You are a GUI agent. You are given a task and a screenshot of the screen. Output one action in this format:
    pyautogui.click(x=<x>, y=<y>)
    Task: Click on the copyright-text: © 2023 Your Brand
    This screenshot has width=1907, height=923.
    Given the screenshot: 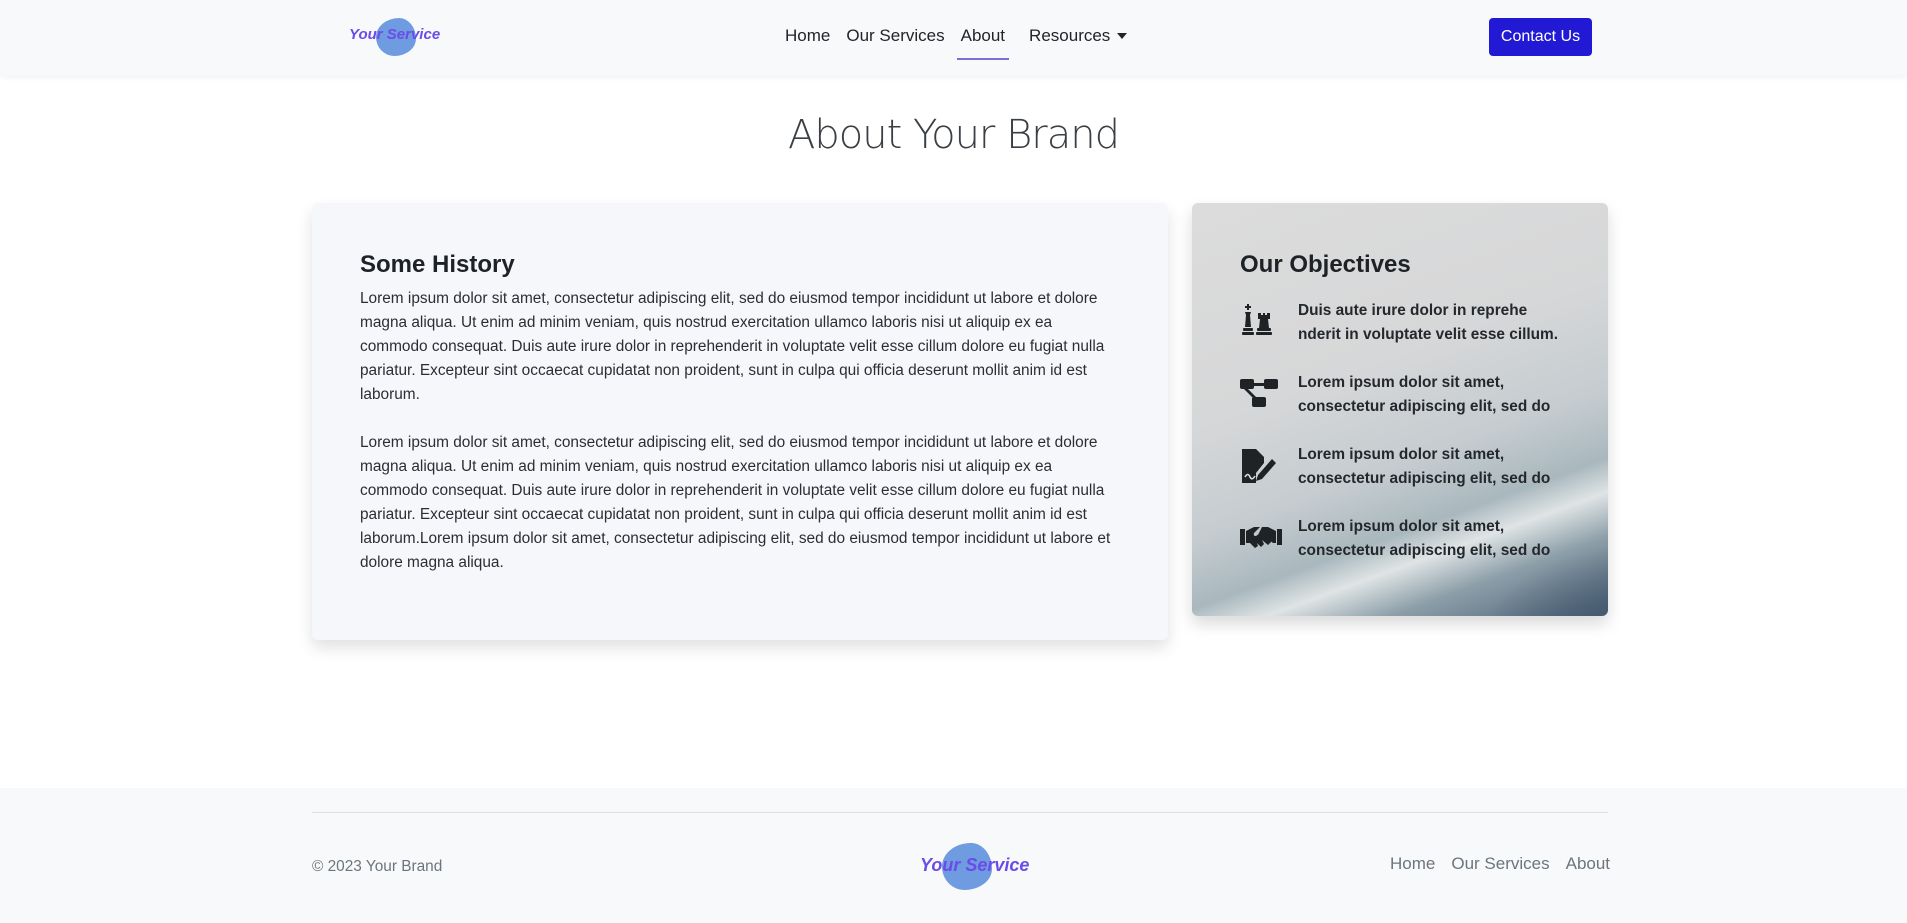 What is the action you would take?
    pyautogui.click(x=377, y=866)
    